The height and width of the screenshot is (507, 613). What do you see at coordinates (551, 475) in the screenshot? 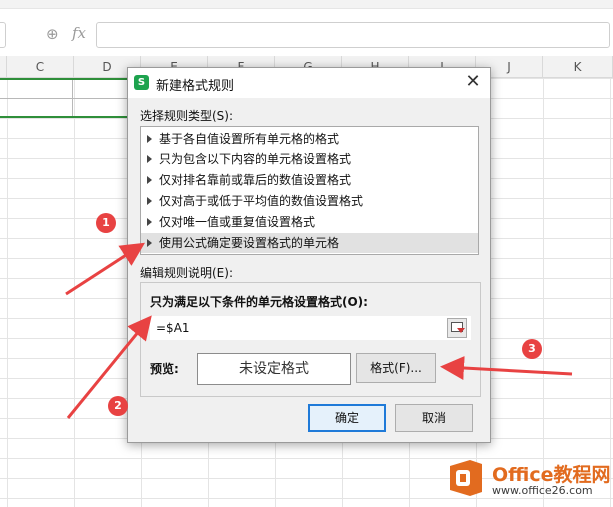
I see `watermark-title: Office教程网` at bounding box center [551, 475].